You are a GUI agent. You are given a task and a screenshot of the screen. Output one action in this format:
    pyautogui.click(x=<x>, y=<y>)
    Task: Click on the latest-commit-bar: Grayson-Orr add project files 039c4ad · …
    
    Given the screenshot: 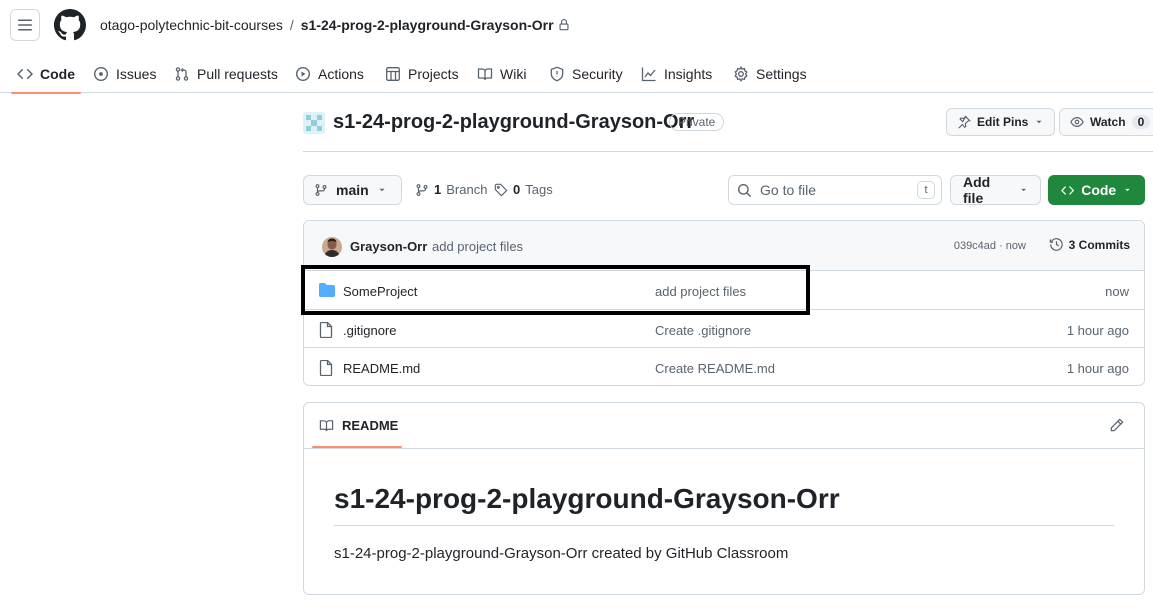 What is the action you would take?
    pyautogui.click(x=724, y=246)
    